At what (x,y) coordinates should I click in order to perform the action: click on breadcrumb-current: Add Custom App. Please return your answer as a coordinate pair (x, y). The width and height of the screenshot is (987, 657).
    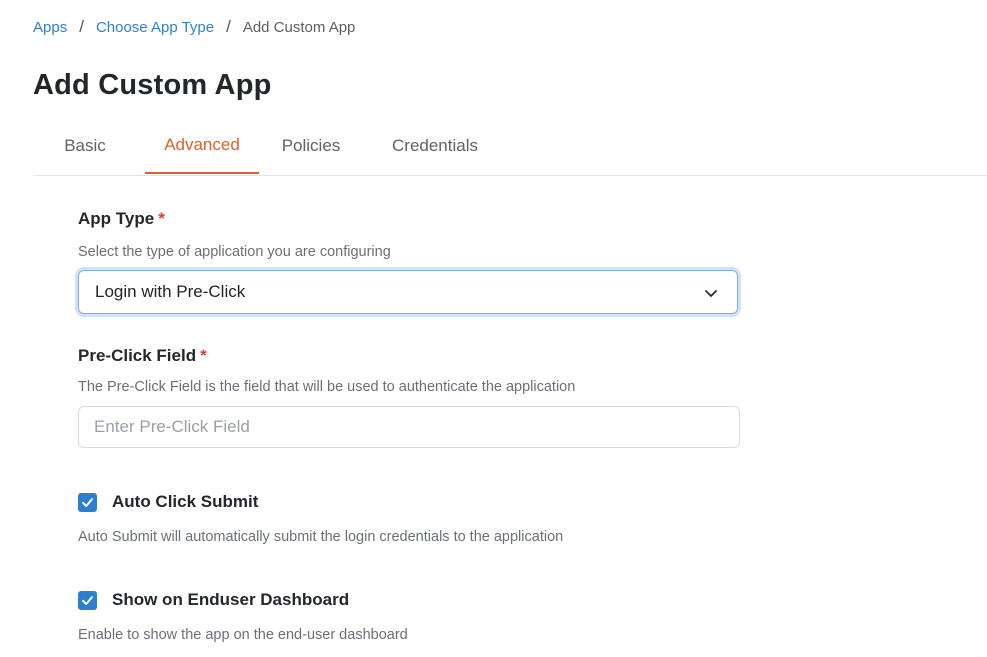
    Looking at the image, I should click on (299, 27).